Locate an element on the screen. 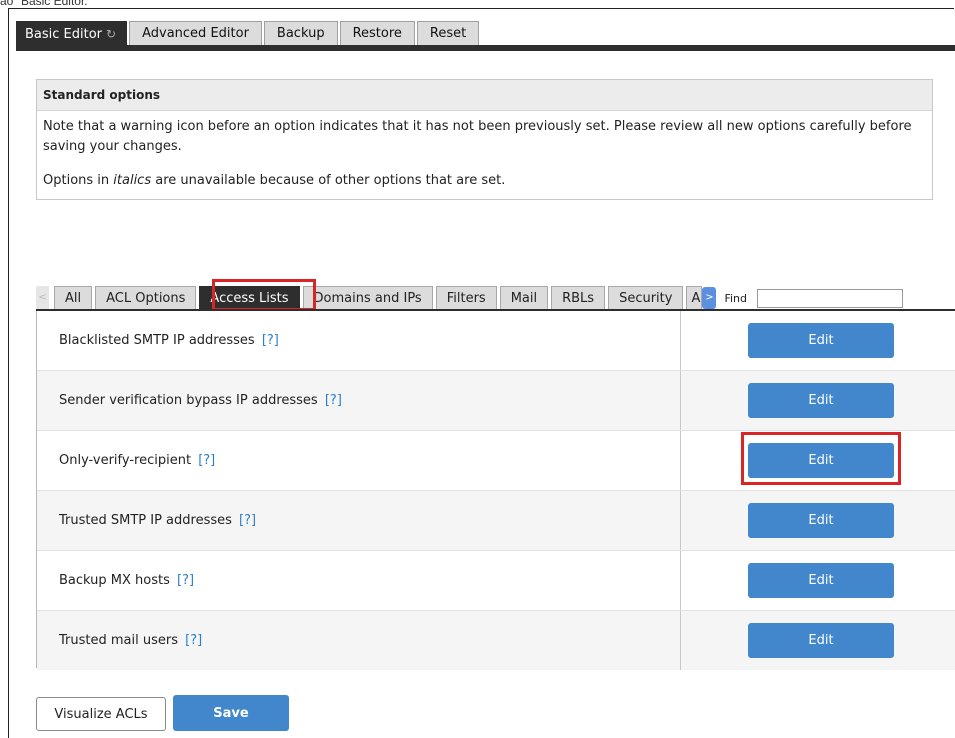  row-label: Sender verification bypass IP addresses is located at coordinates (188, 400).